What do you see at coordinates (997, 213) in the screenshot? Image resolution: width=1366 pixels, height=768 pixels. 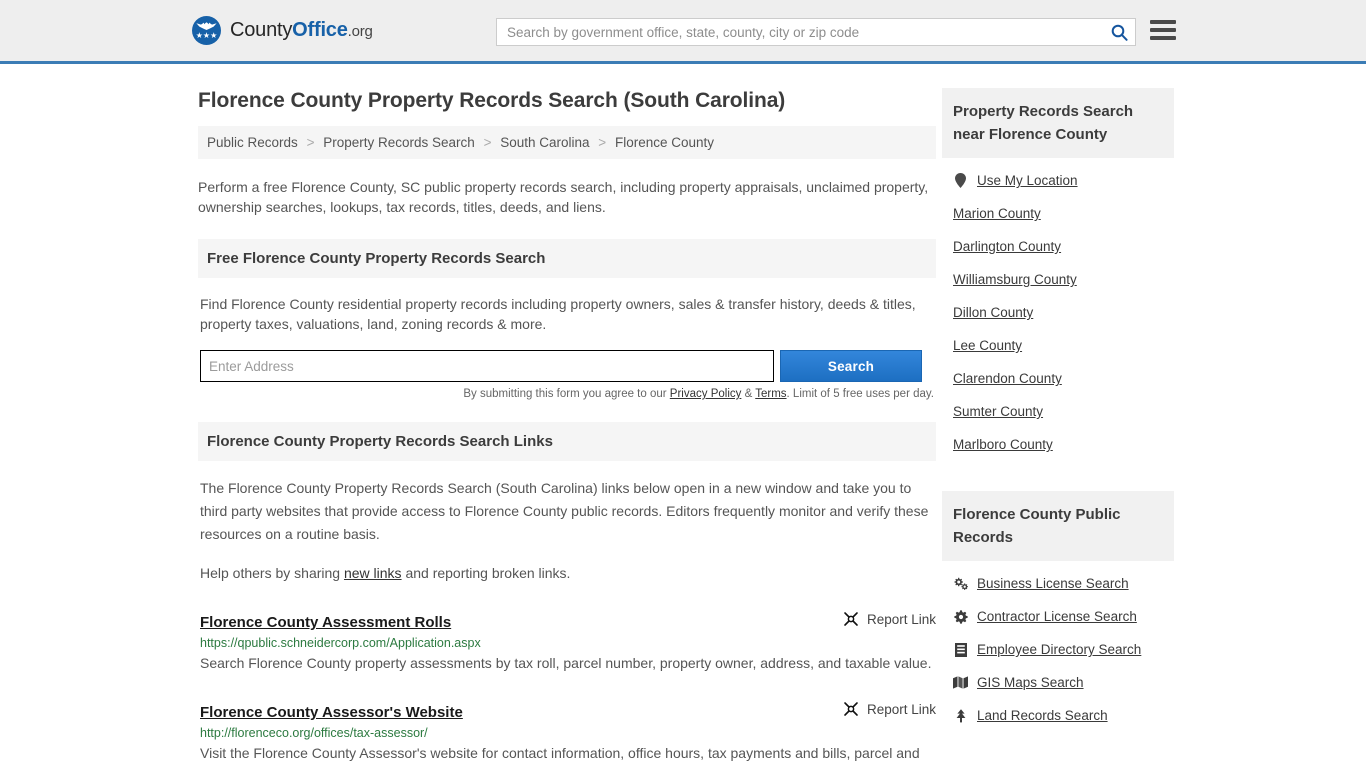 I see `sidebar-link-marion-county: Marion County` at bounding box center [997, 213].